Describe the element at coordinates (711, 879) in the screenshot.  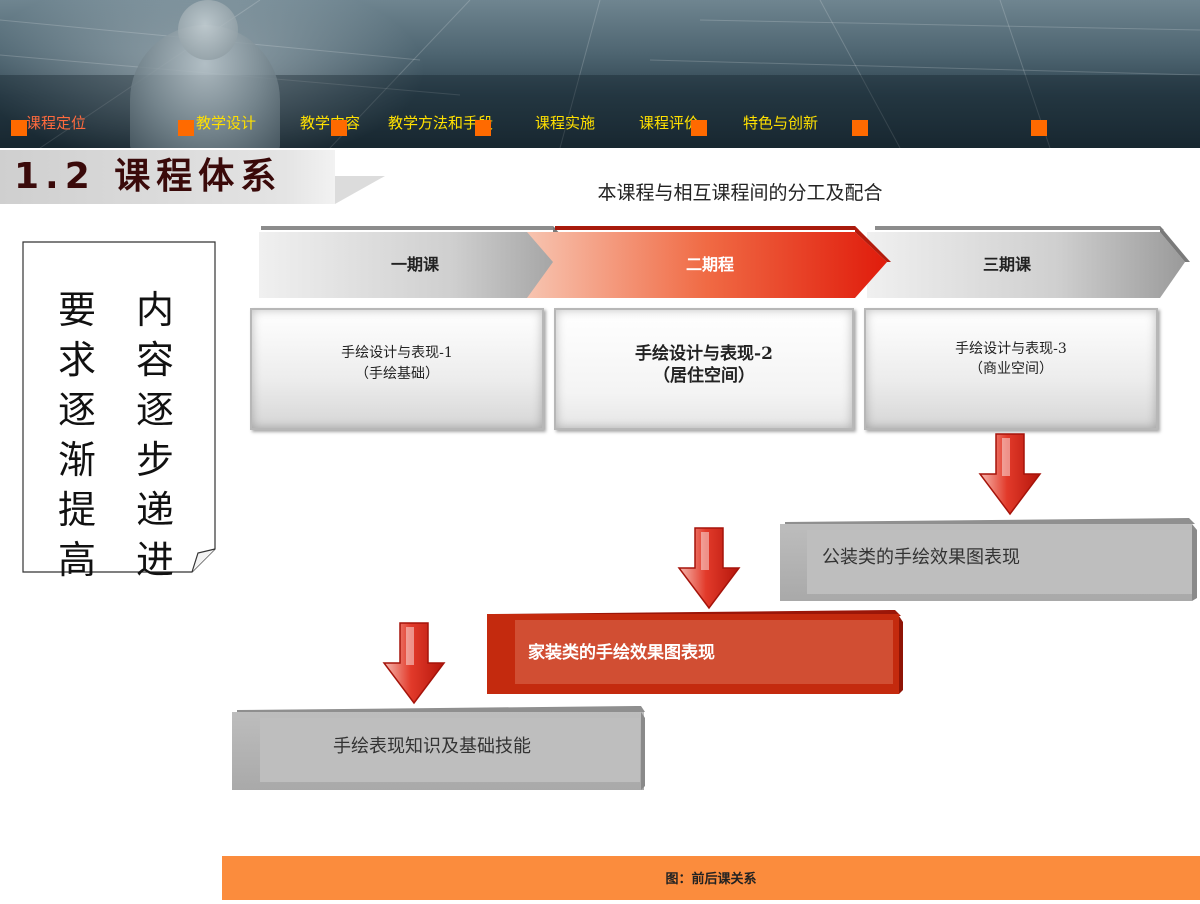
I see `figure-caption: 图：前后课关系` at that location.